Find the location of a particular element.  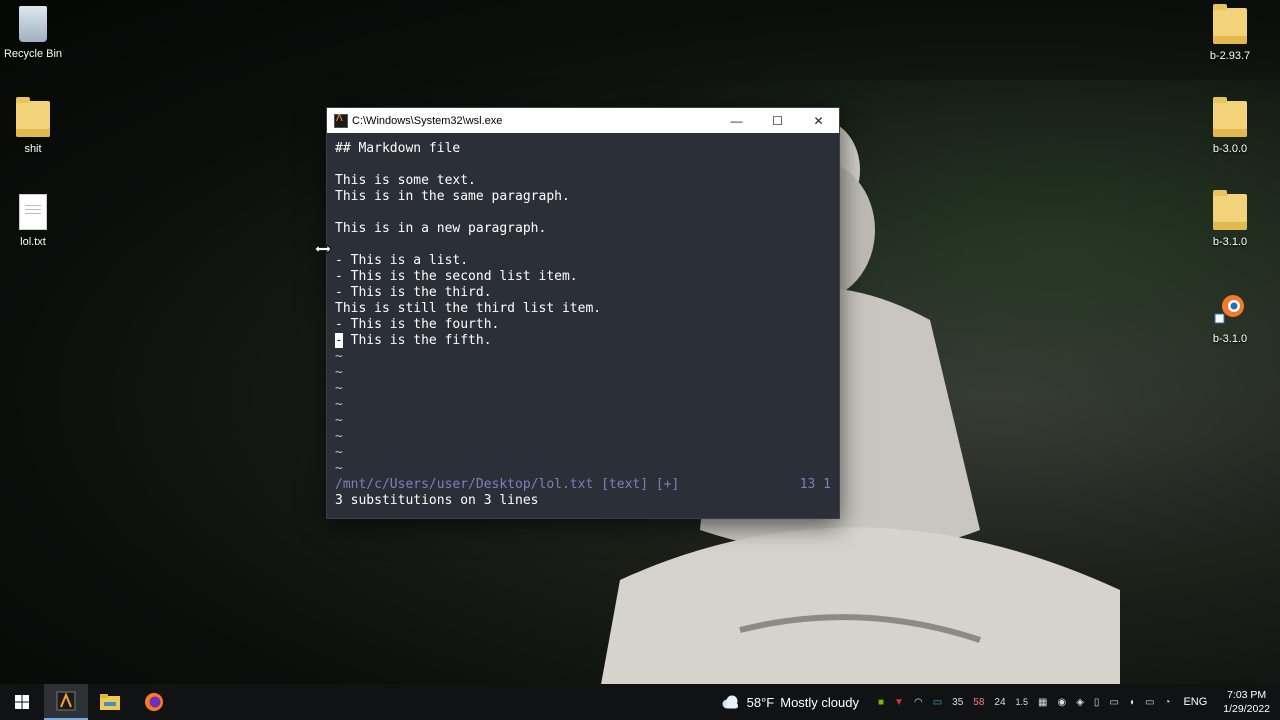

terminal-app-icon is located at coordinates (66, 701).